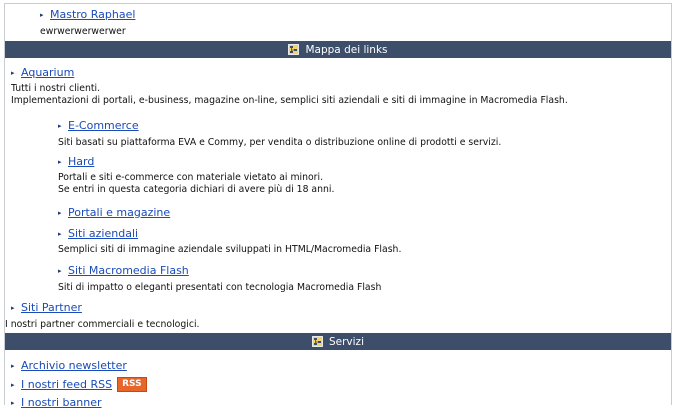  I want to click on list-item-siti-aziendali: ▸ Siti aziendali, so click(98, 233).